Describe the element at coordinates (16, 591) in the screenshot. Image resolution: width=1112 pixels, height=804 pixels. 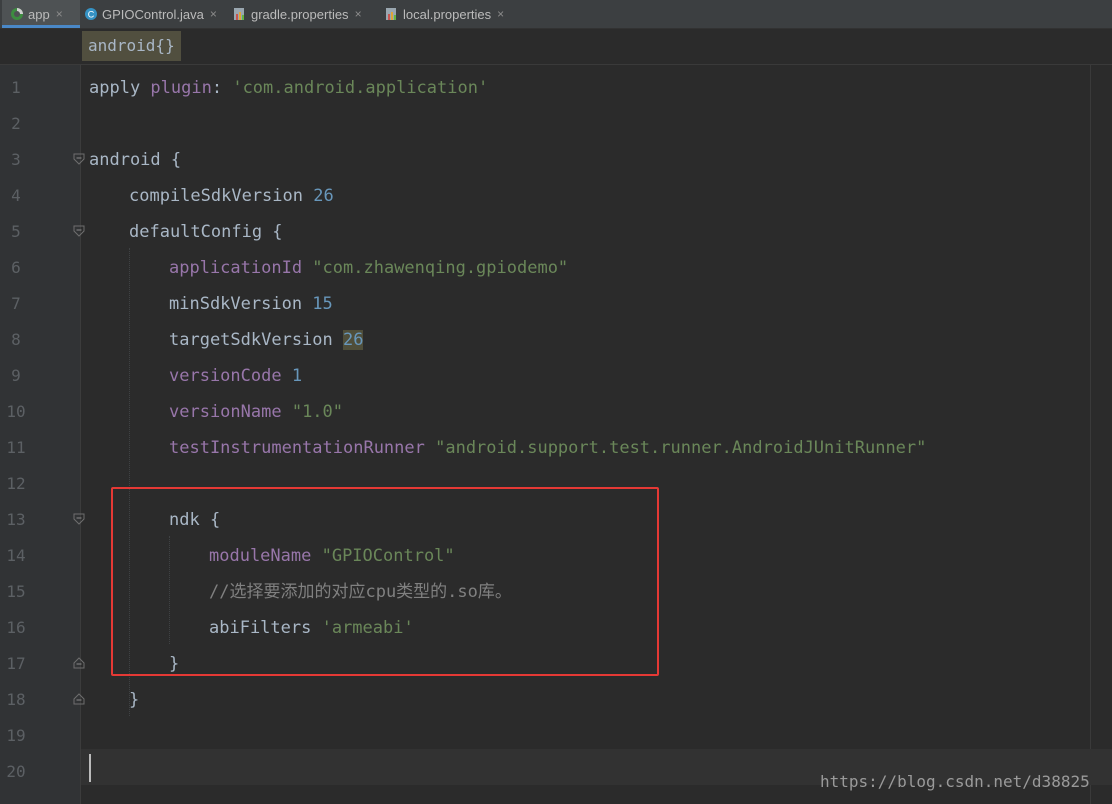
I see `line-number: 15` at that location.